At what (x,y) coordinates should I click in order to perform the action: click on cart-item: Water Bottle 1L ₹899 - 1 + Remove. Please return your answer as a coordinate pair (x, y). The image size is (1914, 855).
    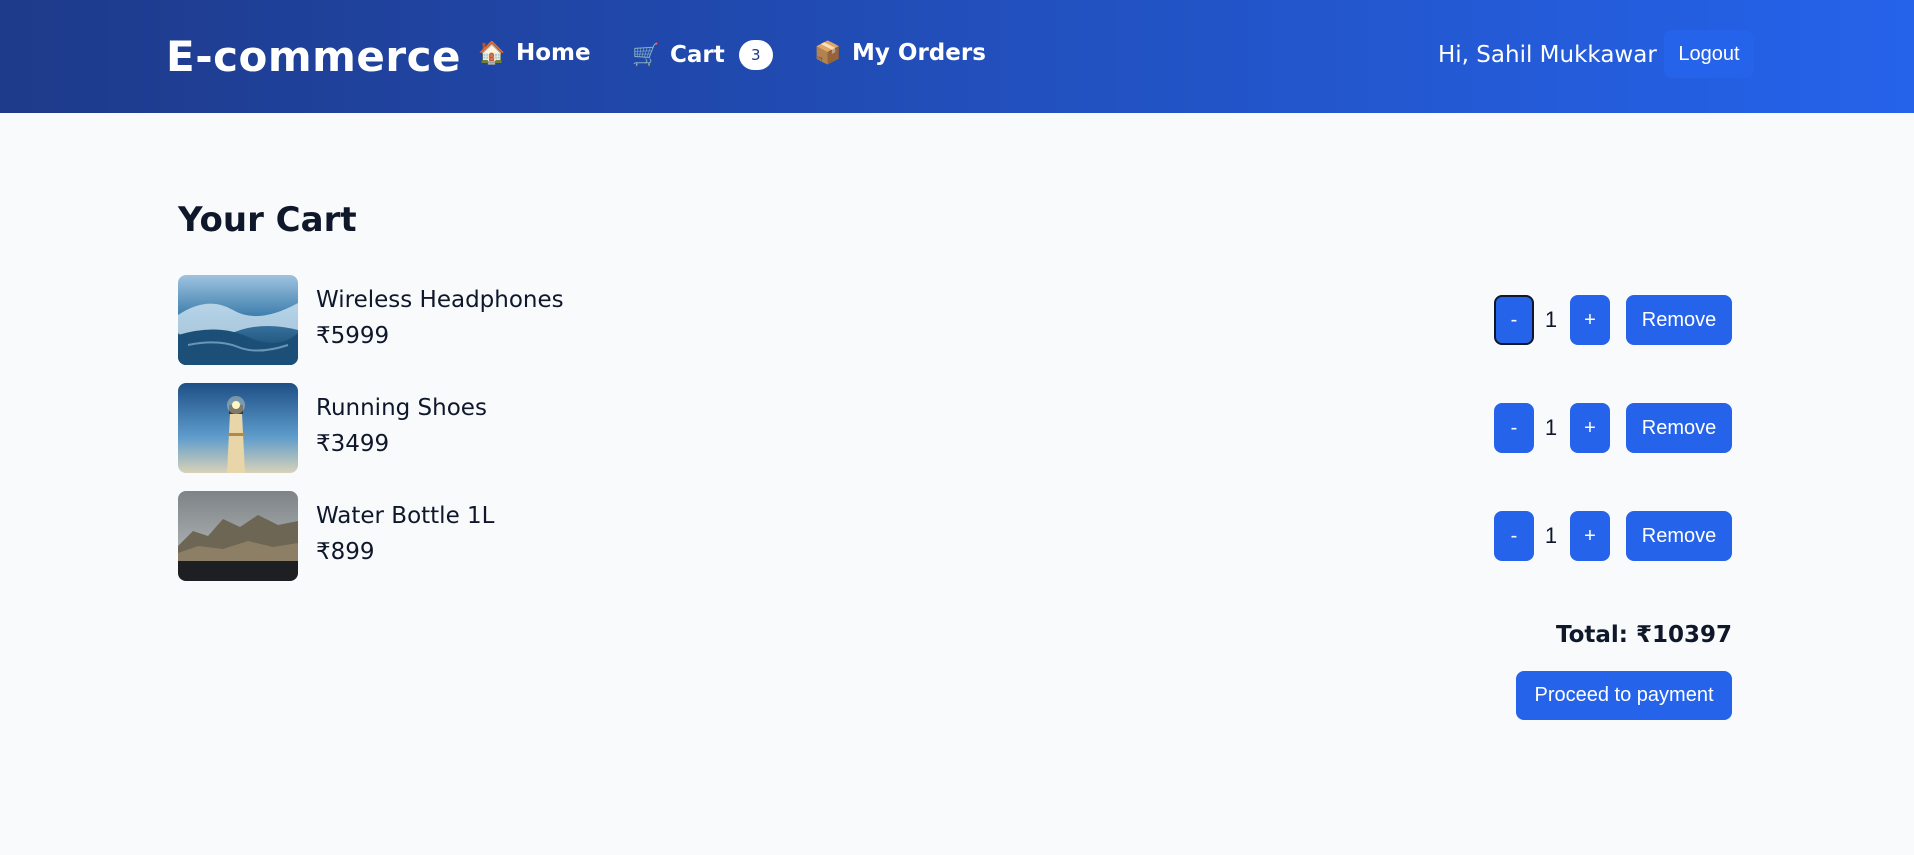
    Looking at the image, I should click on (955, 536).